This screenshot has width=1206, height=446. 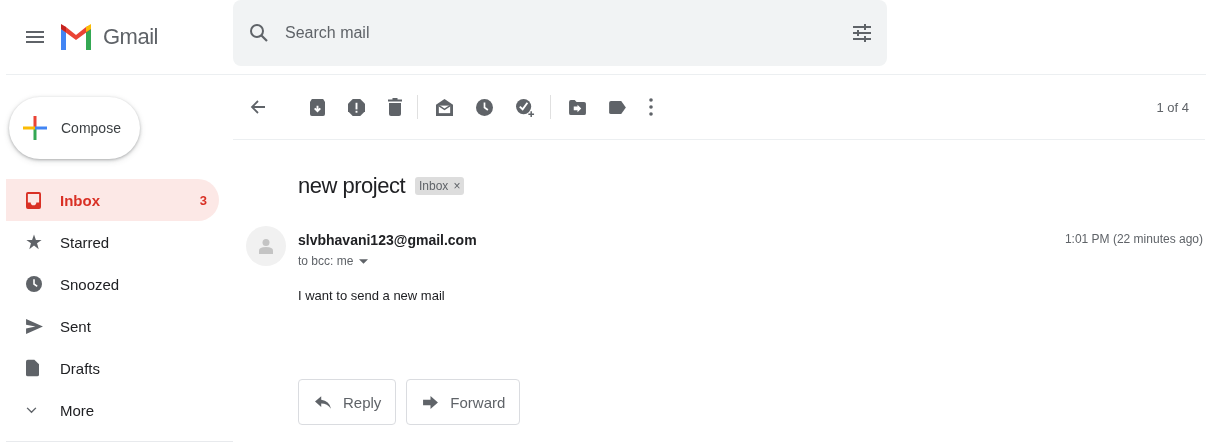 What do you see at coordinates (1133, 240) in the screenshot?
I see `message-time: 1:01 PM (22 minutes ago)` at bounding box center [1133, 240].